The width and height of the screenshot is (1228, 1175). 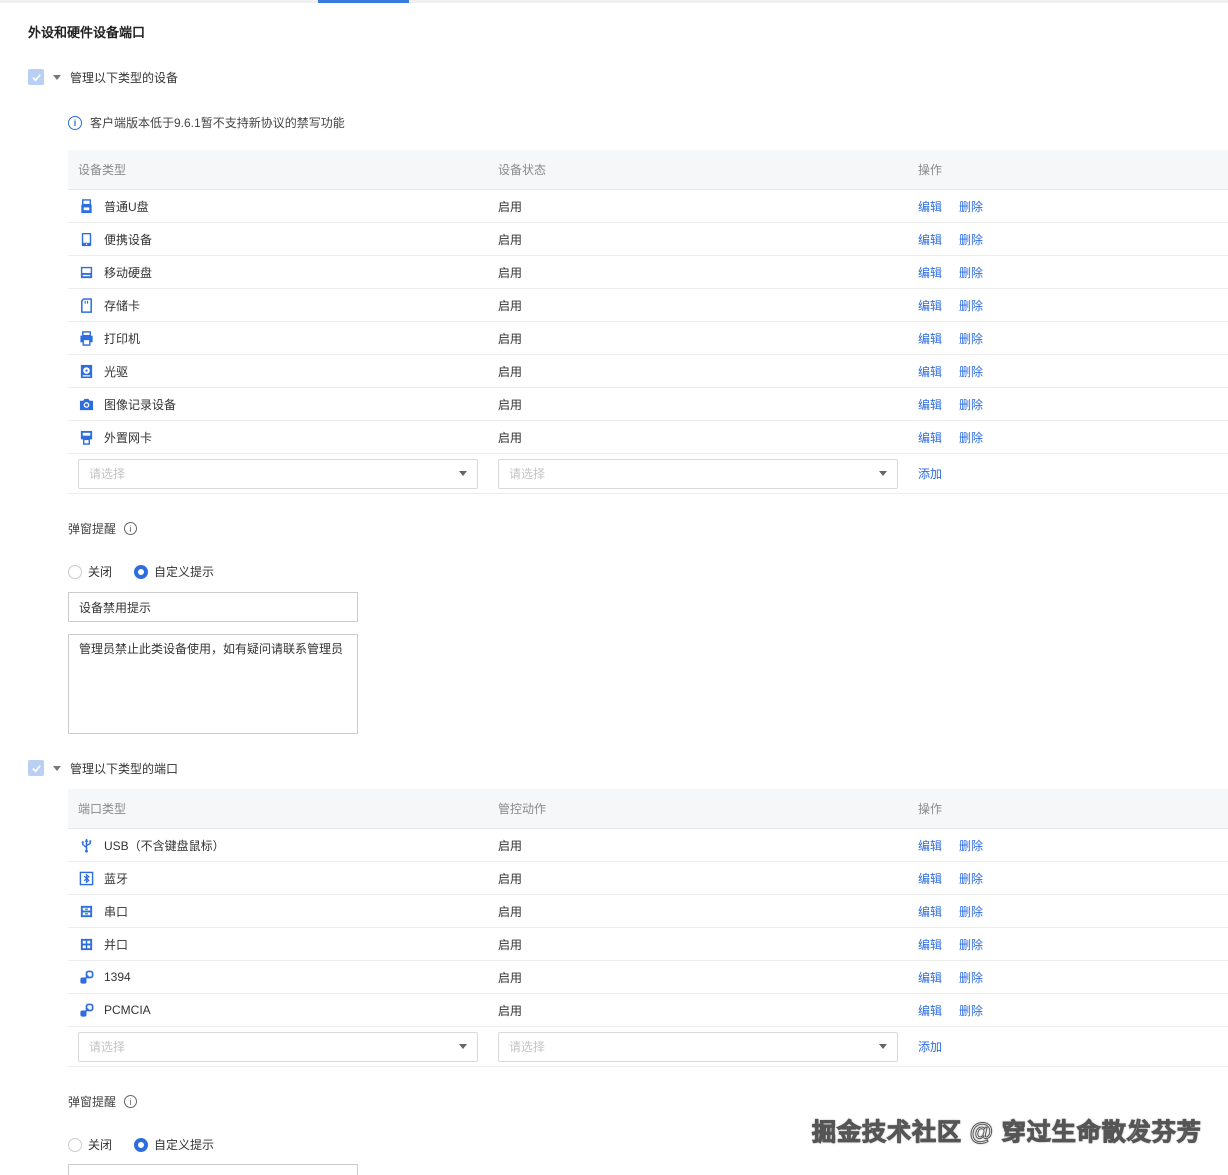 I want to click on mobile-device-icon, so click(x=86, y=239).